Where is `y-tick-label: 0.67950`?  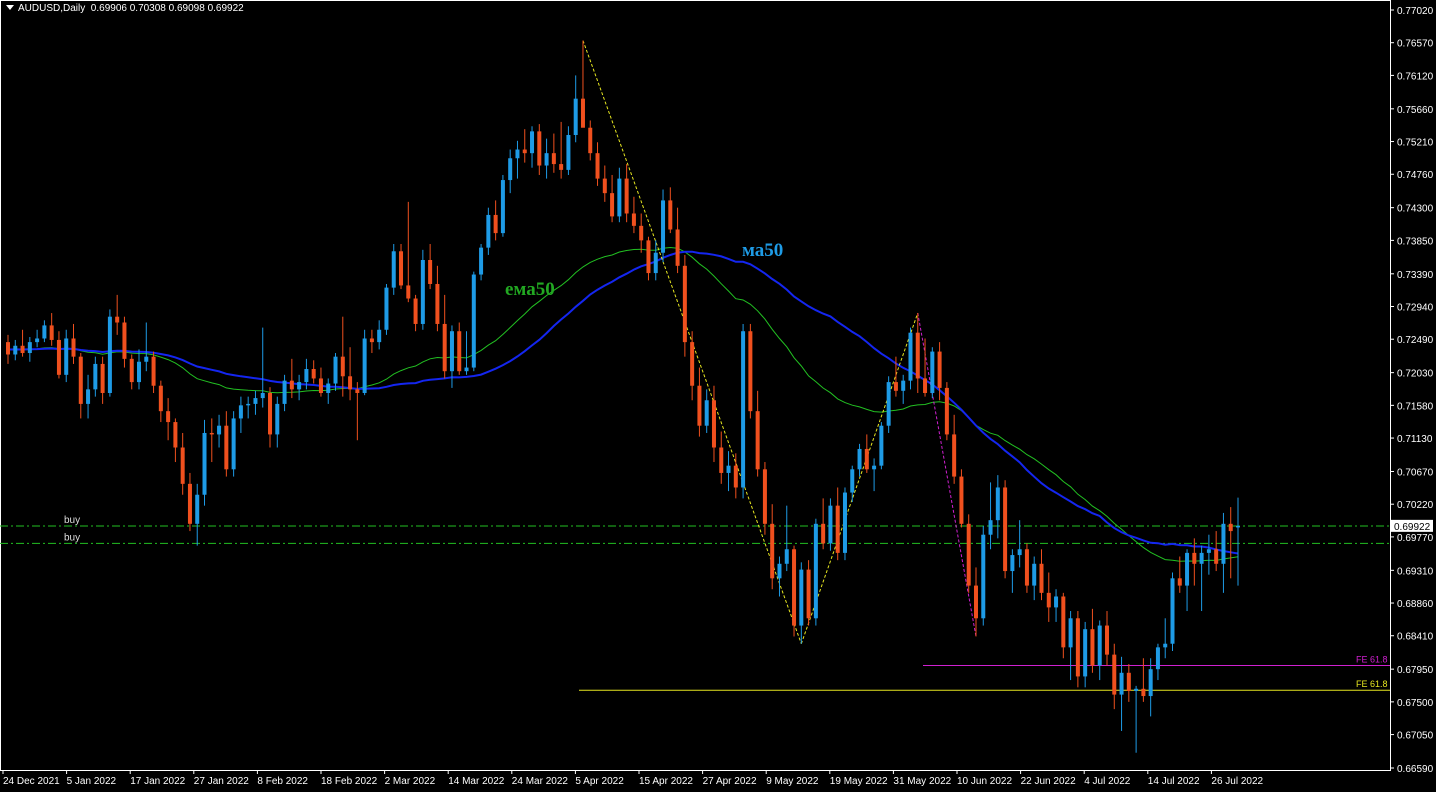
y-tick-label: 0.67950 is located at coordinates (1415, 670).